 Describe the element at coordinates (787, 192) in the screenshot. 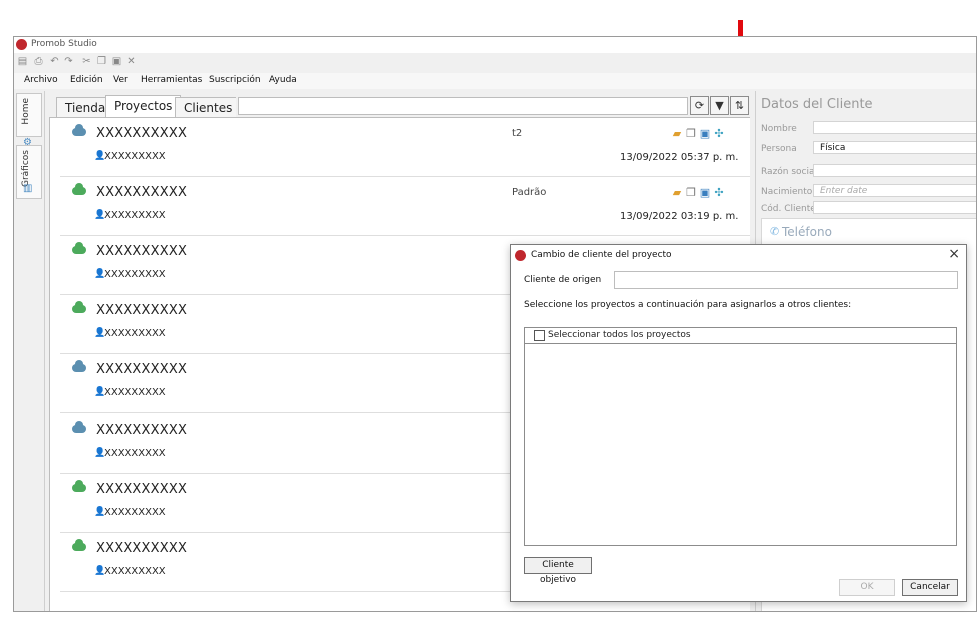

I see `field-label-nacimiento: Nacimiento` at that location.